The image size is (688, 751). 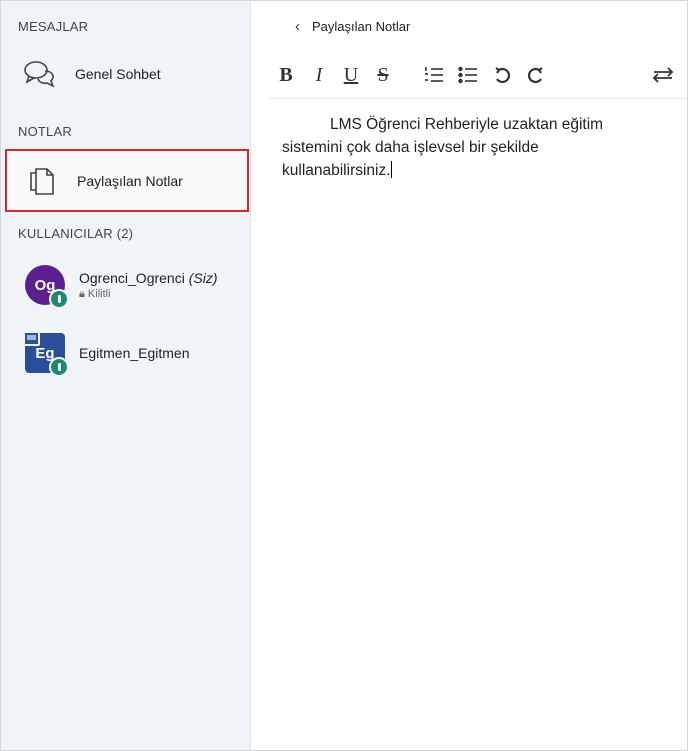 I want to click on user-list-item-instructor: Eg Egitmen_Egitmen, so click(x=106, y=354).